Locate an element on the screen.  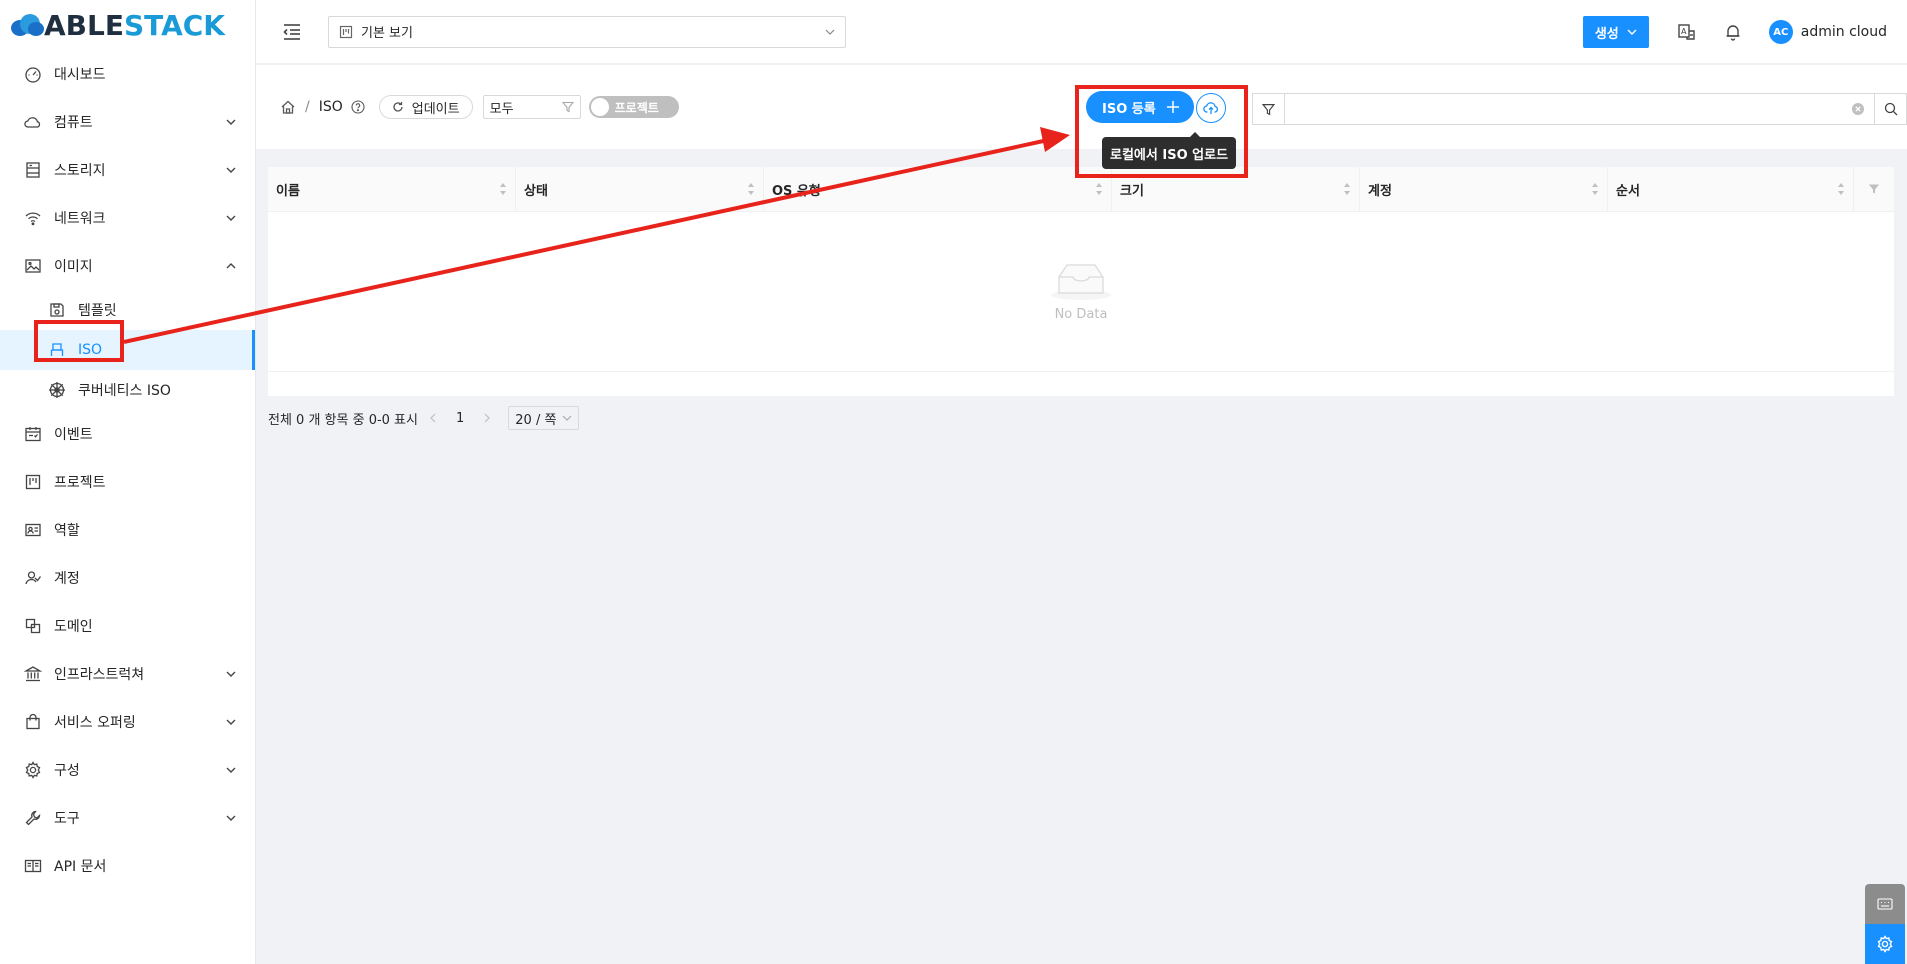
column-header-label: OS 유형 is located at coordinates (796, 191).